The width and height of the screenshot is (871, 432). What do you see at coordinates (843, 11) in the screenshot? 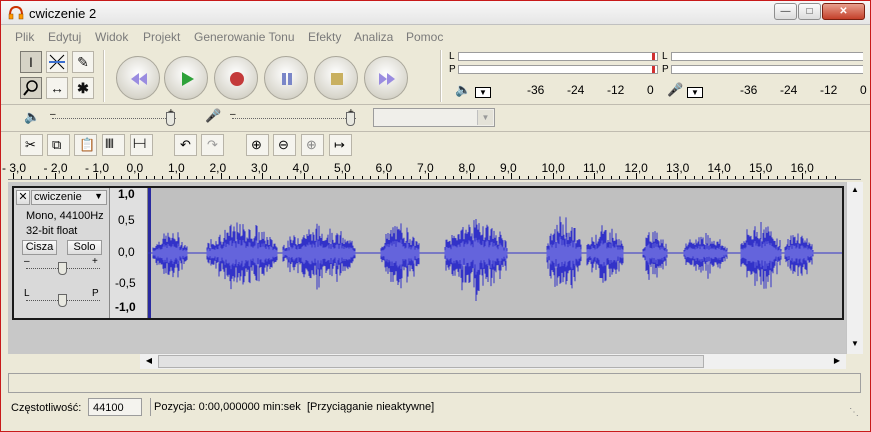
I see `close-button: ✕` at bounding box center [843, 11].